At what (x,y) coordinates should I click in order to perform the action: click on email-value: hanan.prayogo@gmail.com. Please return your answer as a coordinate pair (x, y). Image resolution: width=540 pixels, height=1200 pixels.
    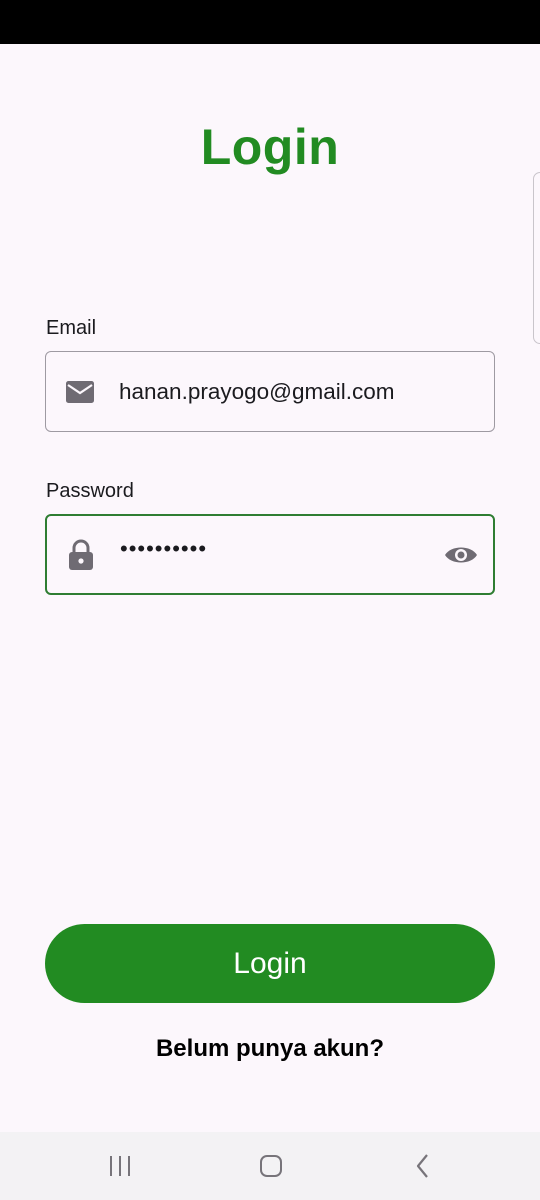
    Looking at the image, I should click on (257, 391).